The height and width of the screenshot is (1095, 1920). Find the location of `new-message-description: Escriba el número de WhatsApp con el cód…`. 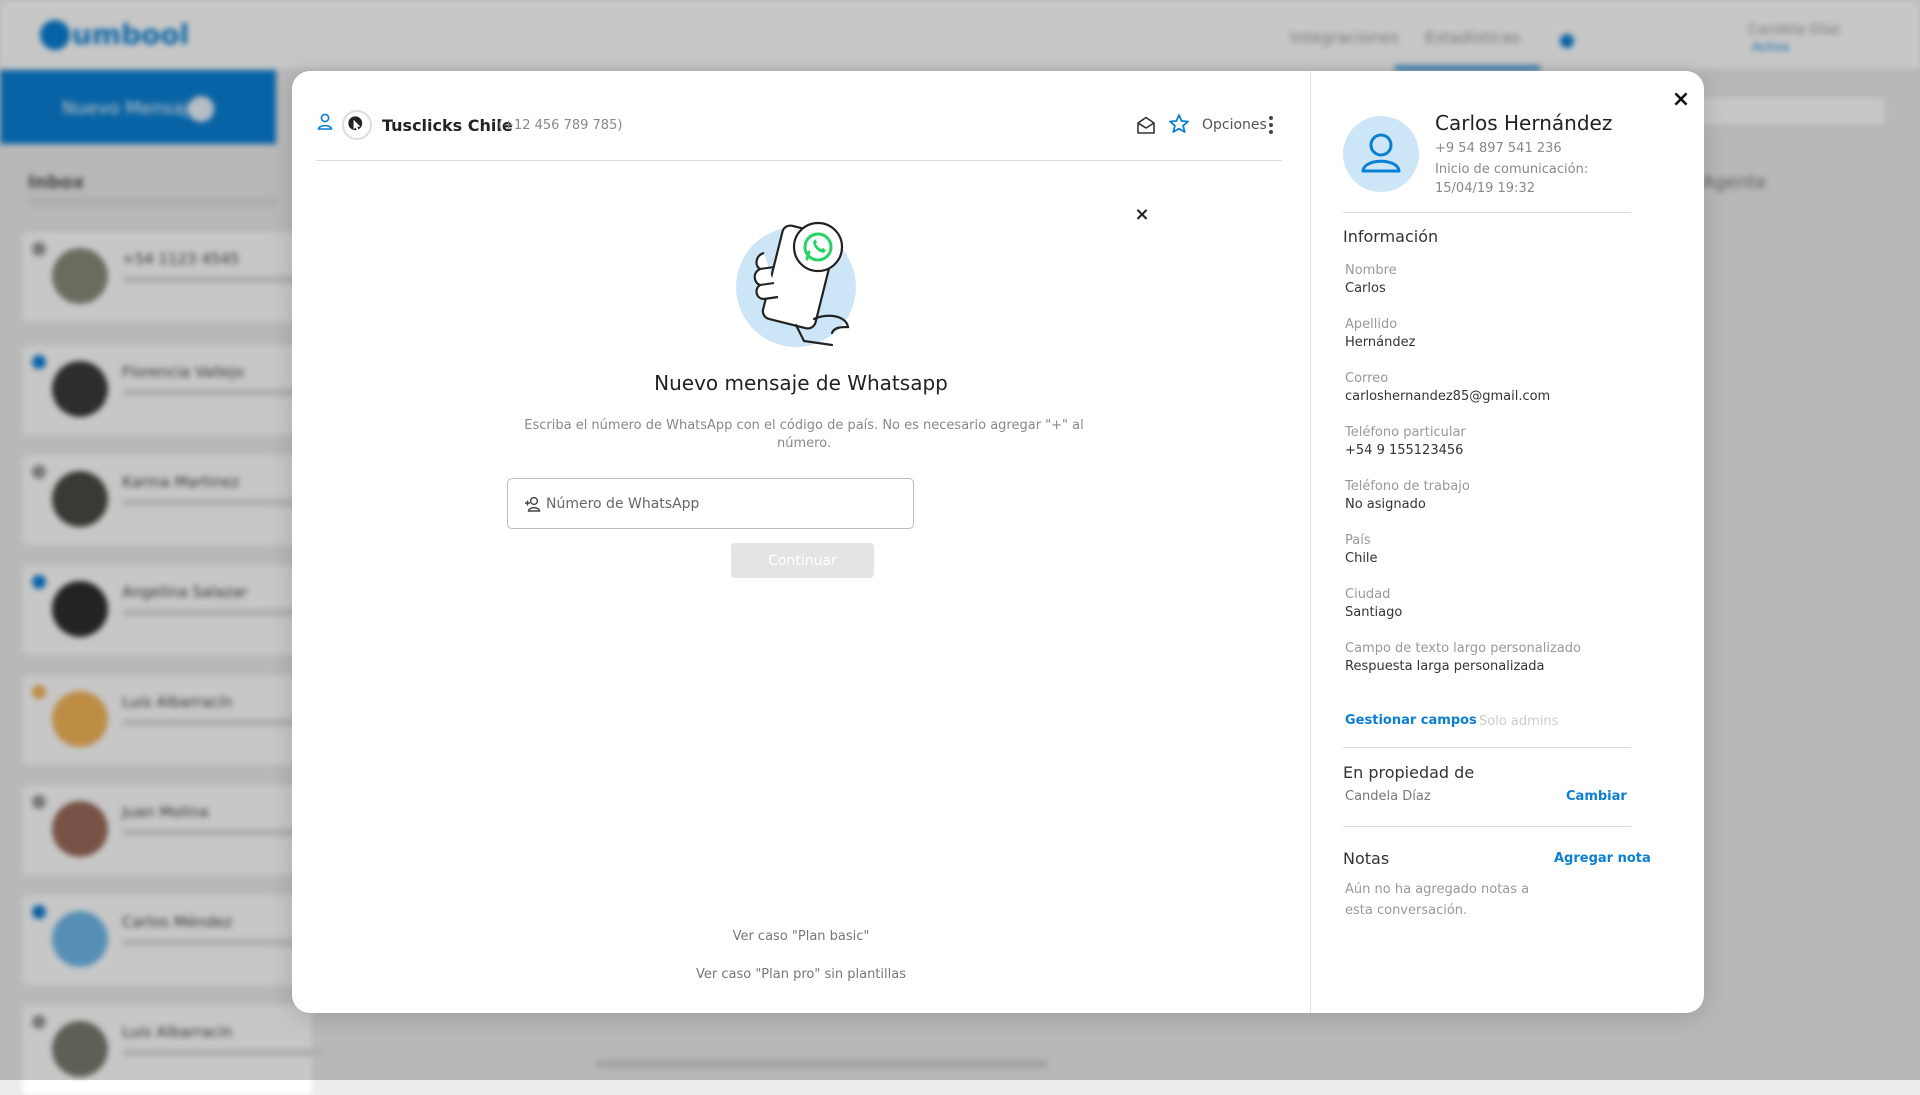

new-message-description: Escriba el número de WhatsApp con el cód… is located at coordinates (804, 434).